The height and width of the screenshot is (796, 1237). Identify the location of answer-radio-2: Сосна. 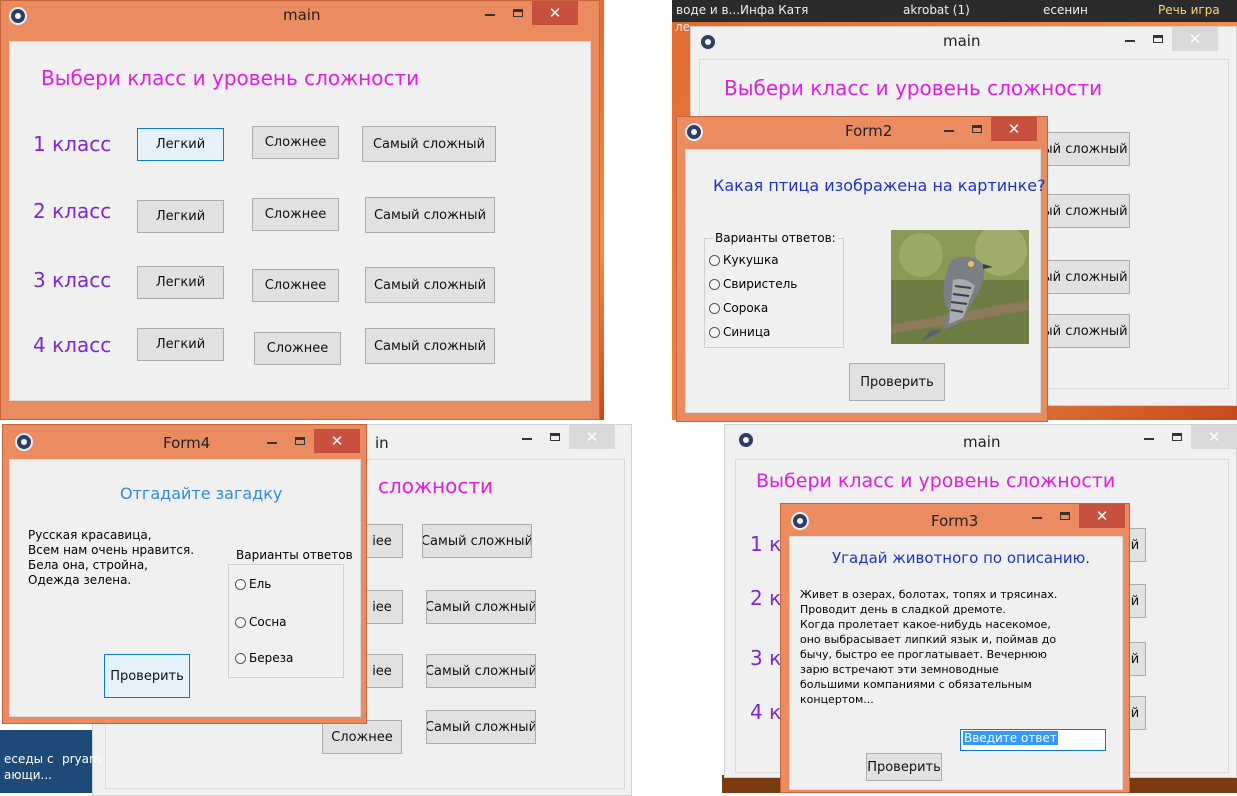
(261, 622).